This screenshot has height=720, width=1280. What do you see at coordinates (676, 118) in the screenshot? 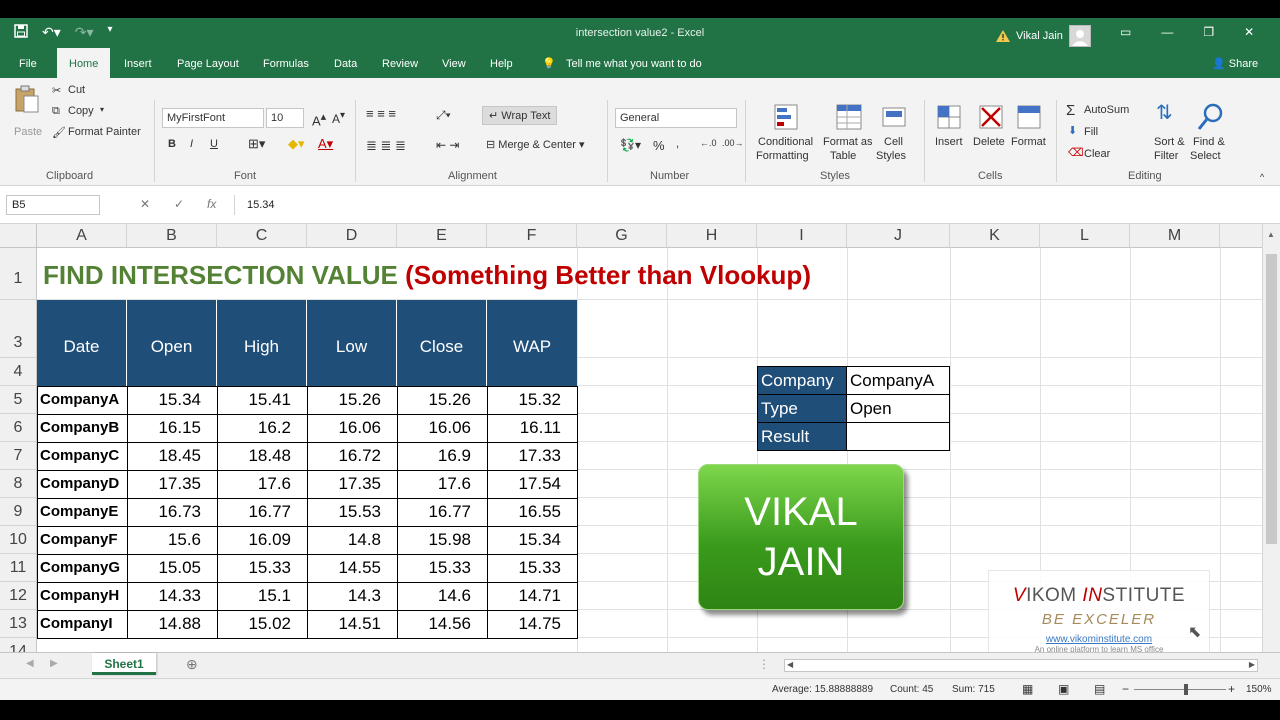
I see `number-format-select: General` at bounding box center [676, 118].